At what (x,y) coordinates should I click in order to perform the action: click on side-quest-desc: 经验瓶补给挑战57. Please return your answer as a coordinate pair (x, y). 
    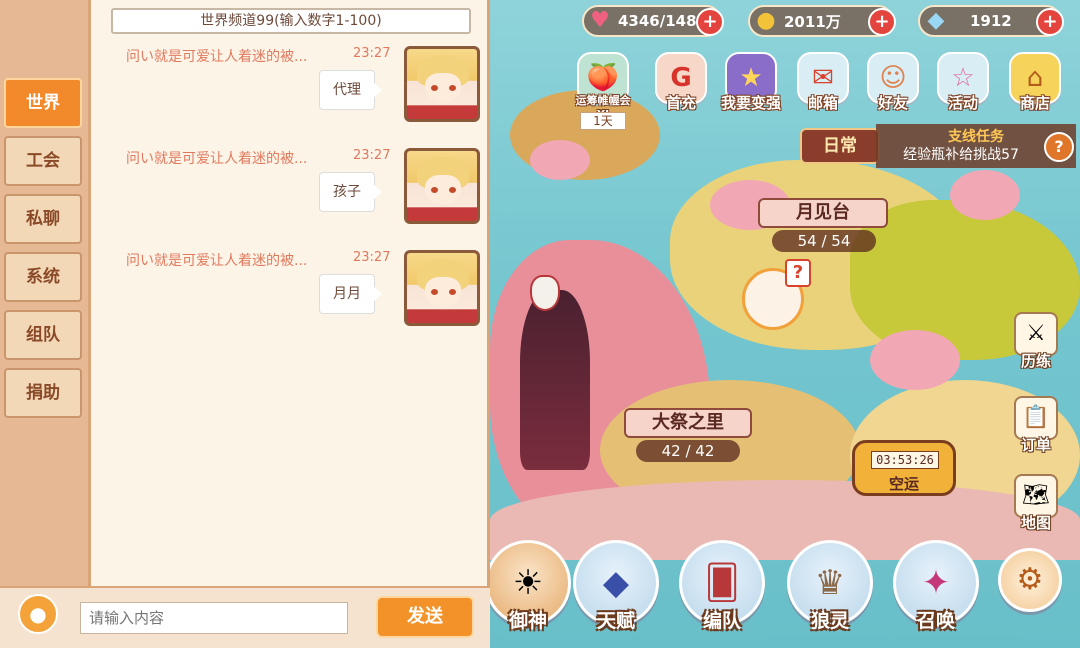
    Looking at the image, I should click on (961, 155).